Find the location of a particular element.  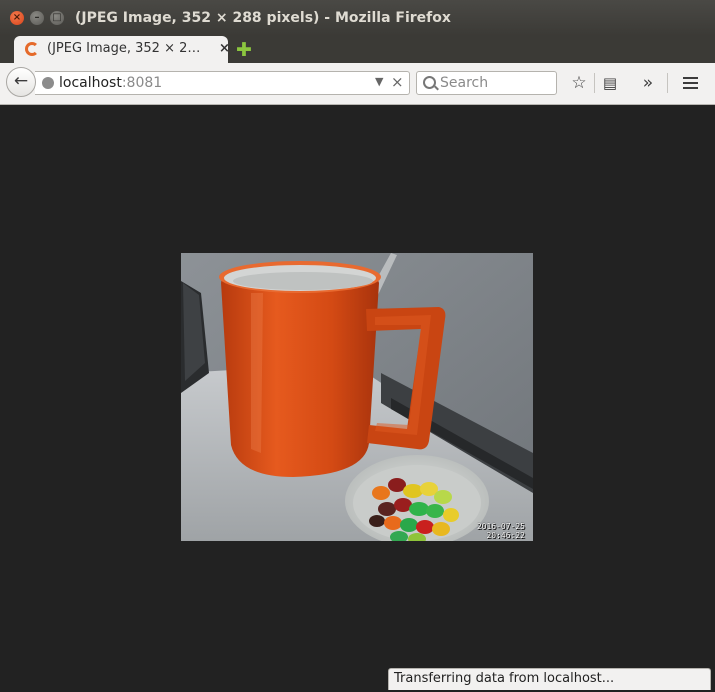

tab-close-button: × is located at coordinates (224, 48).